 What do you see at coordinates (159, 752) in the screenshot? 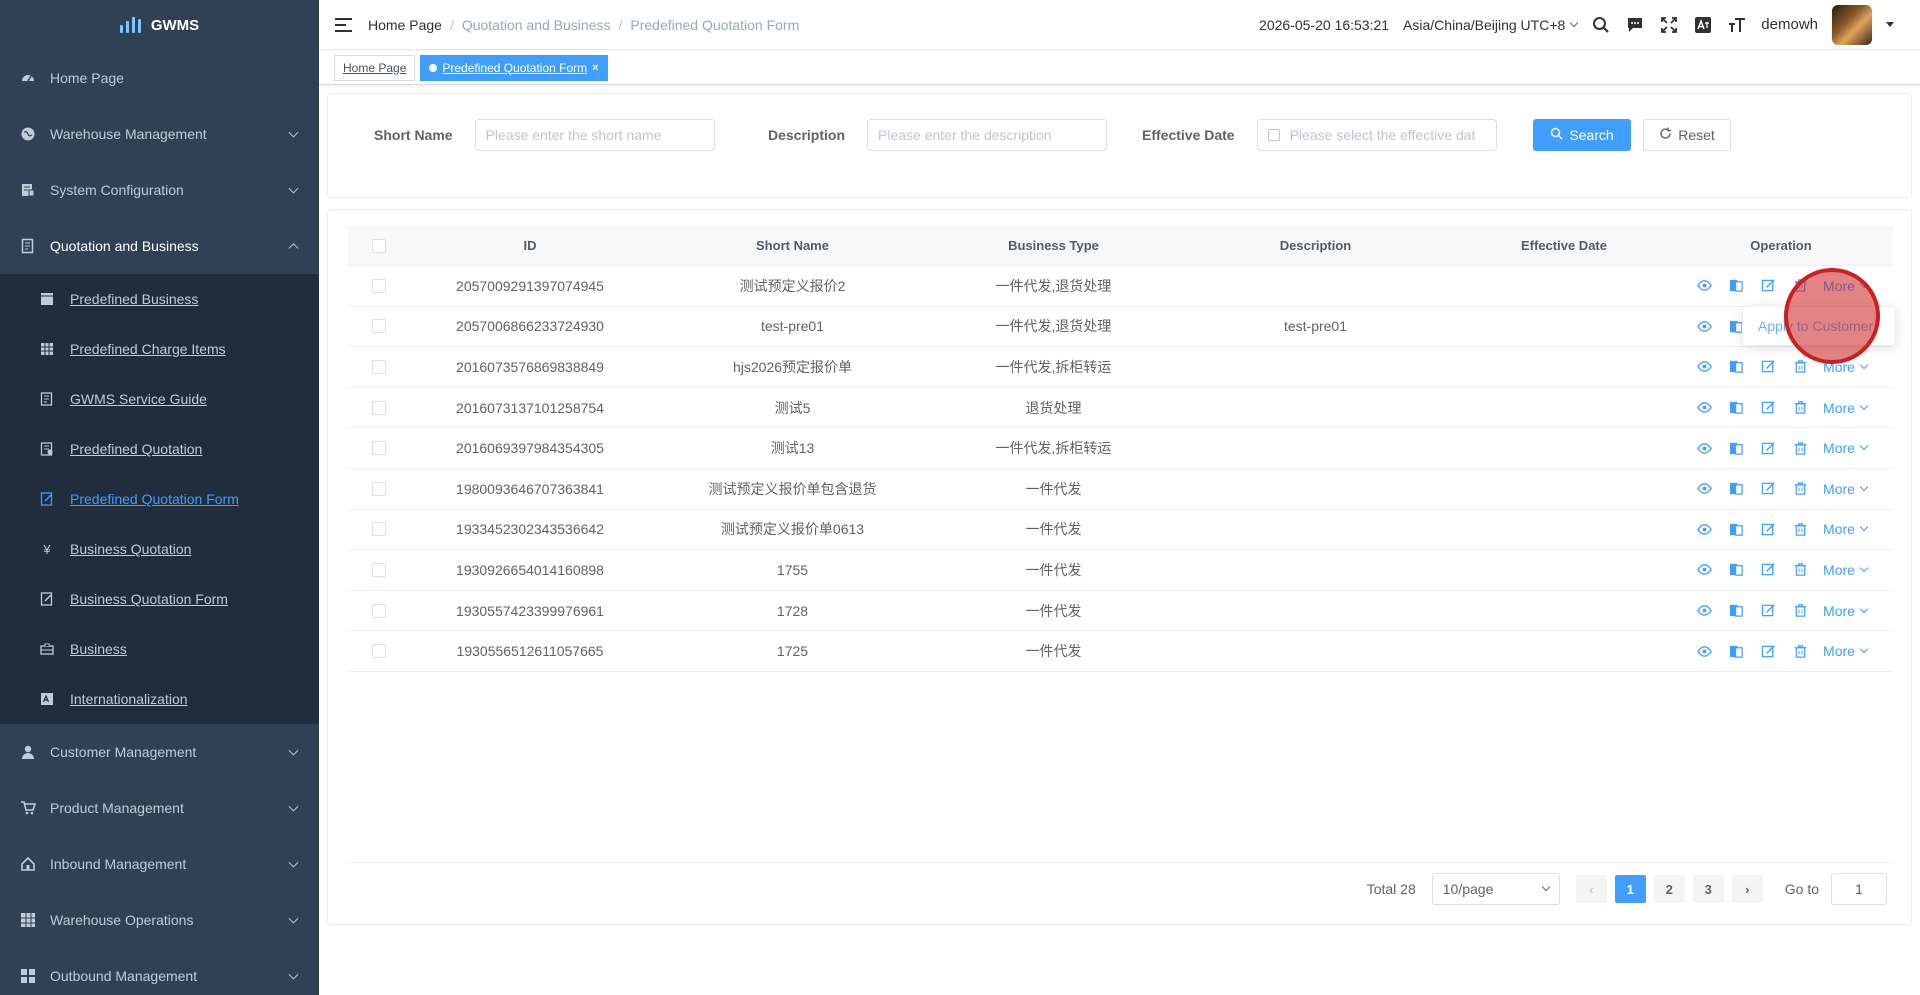
I see `menu-customer-management: Customer Management` at bounding box center [159, 752].